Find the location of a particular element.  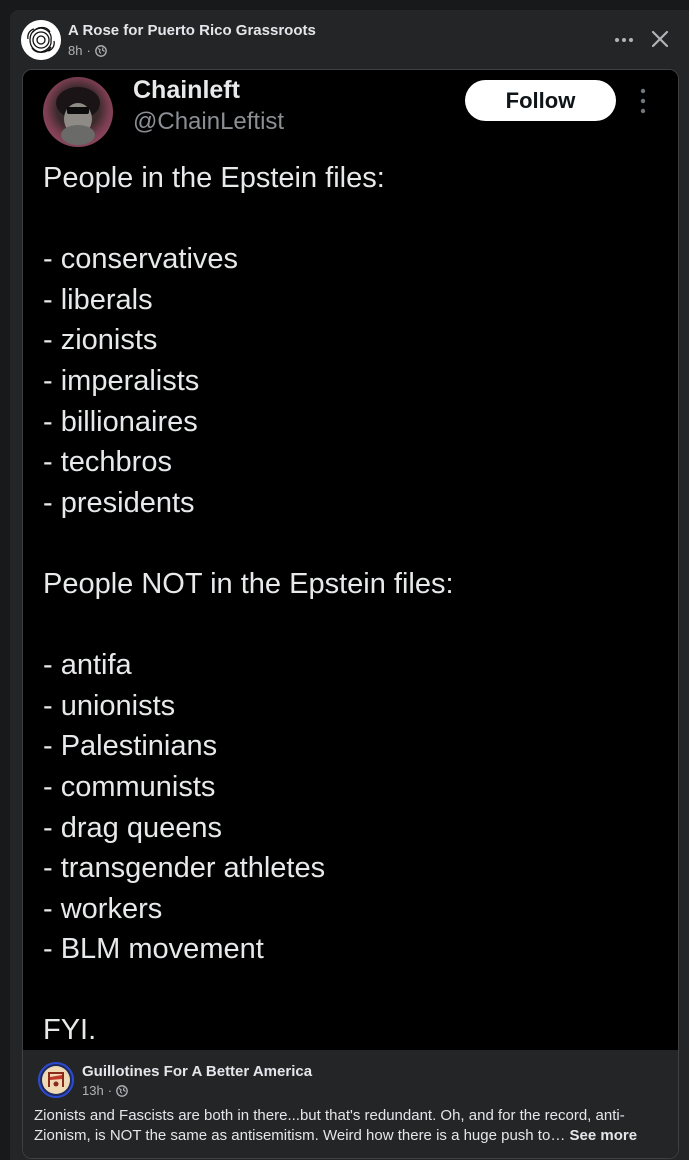

shared-post-time: 13h is located at coordinates (93, 1090).